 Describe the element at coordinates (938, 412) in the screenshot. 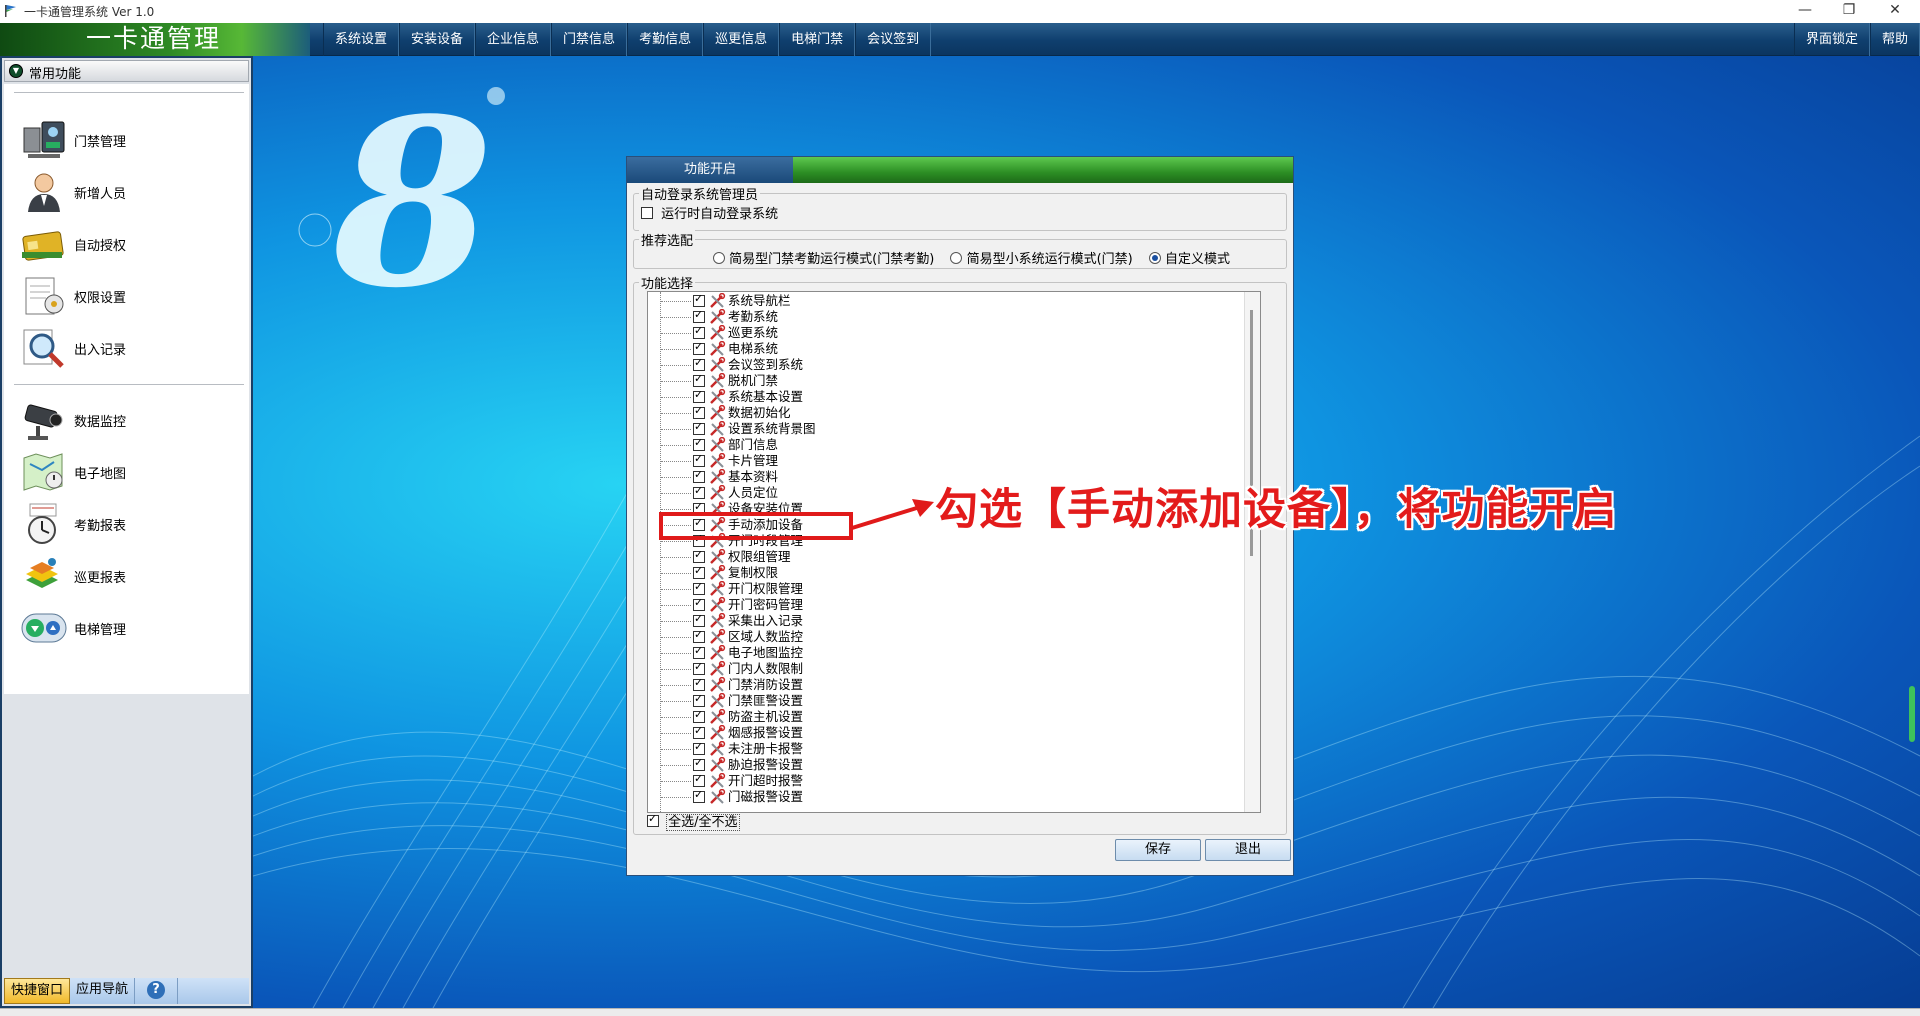

I see `tree-row: 数据初始化` at that location.